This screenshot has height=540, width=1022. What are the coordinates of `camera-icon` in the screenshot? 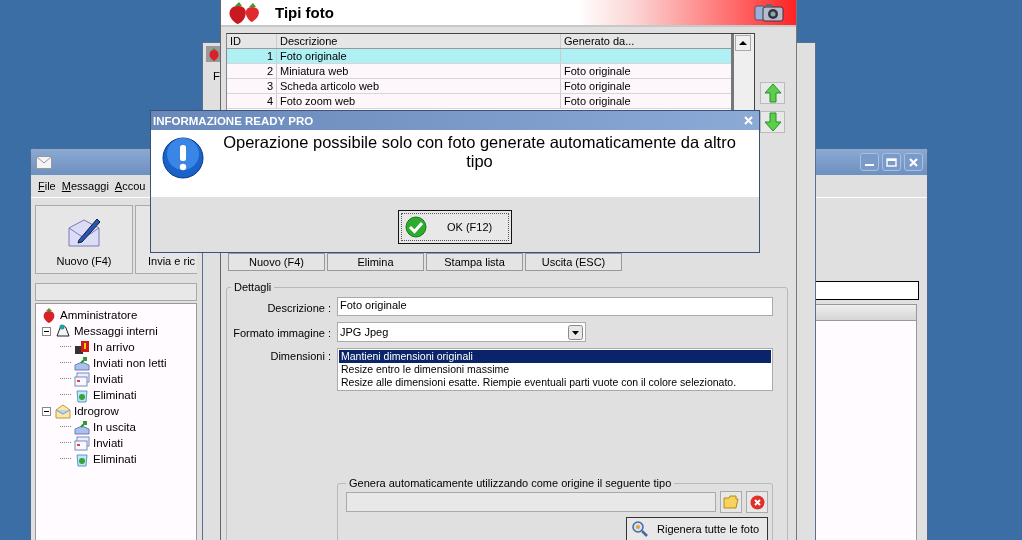 It's located at (770, 12).